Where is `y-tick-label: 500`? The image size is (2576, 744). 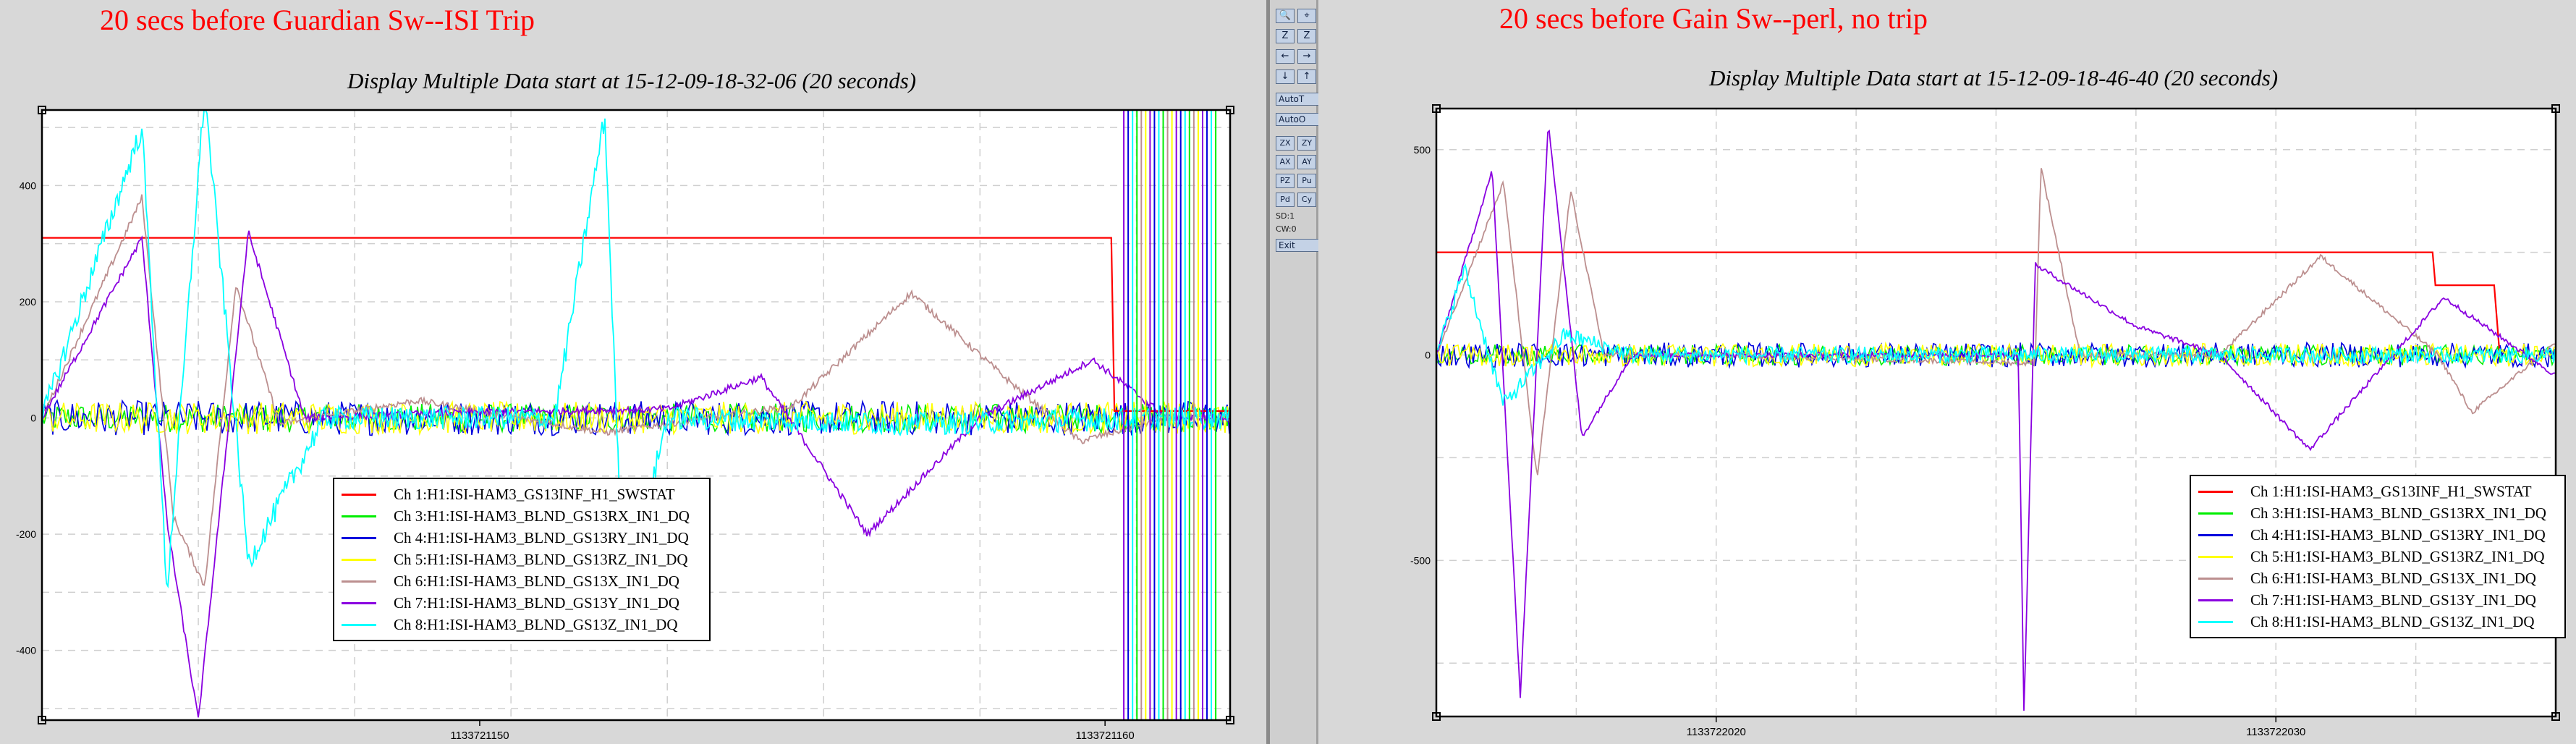 y-tick-label: 500 is located at coordinates (1422, 150).